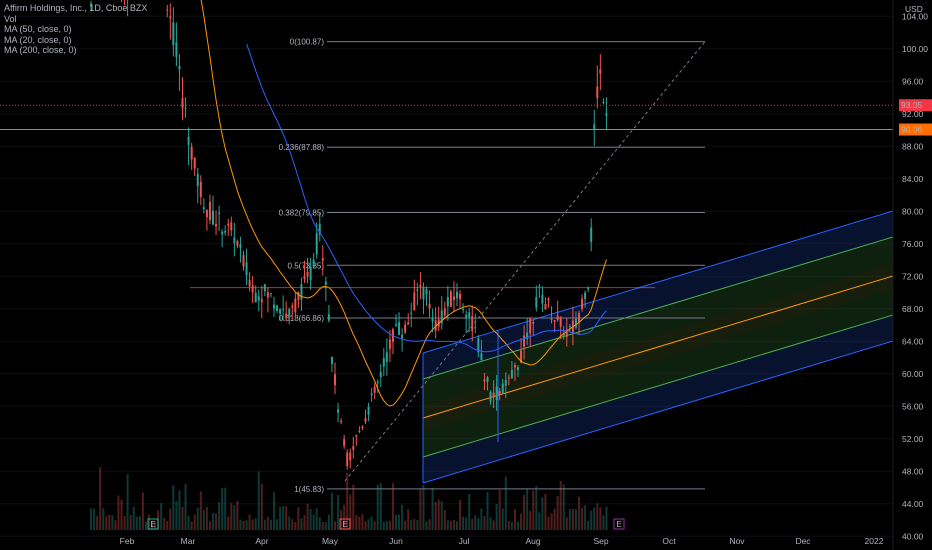  What do you see at coordinates (913, 81) in the screenshot?
I see `price-tick-label: 96.00` at bounding box center [913, 81].